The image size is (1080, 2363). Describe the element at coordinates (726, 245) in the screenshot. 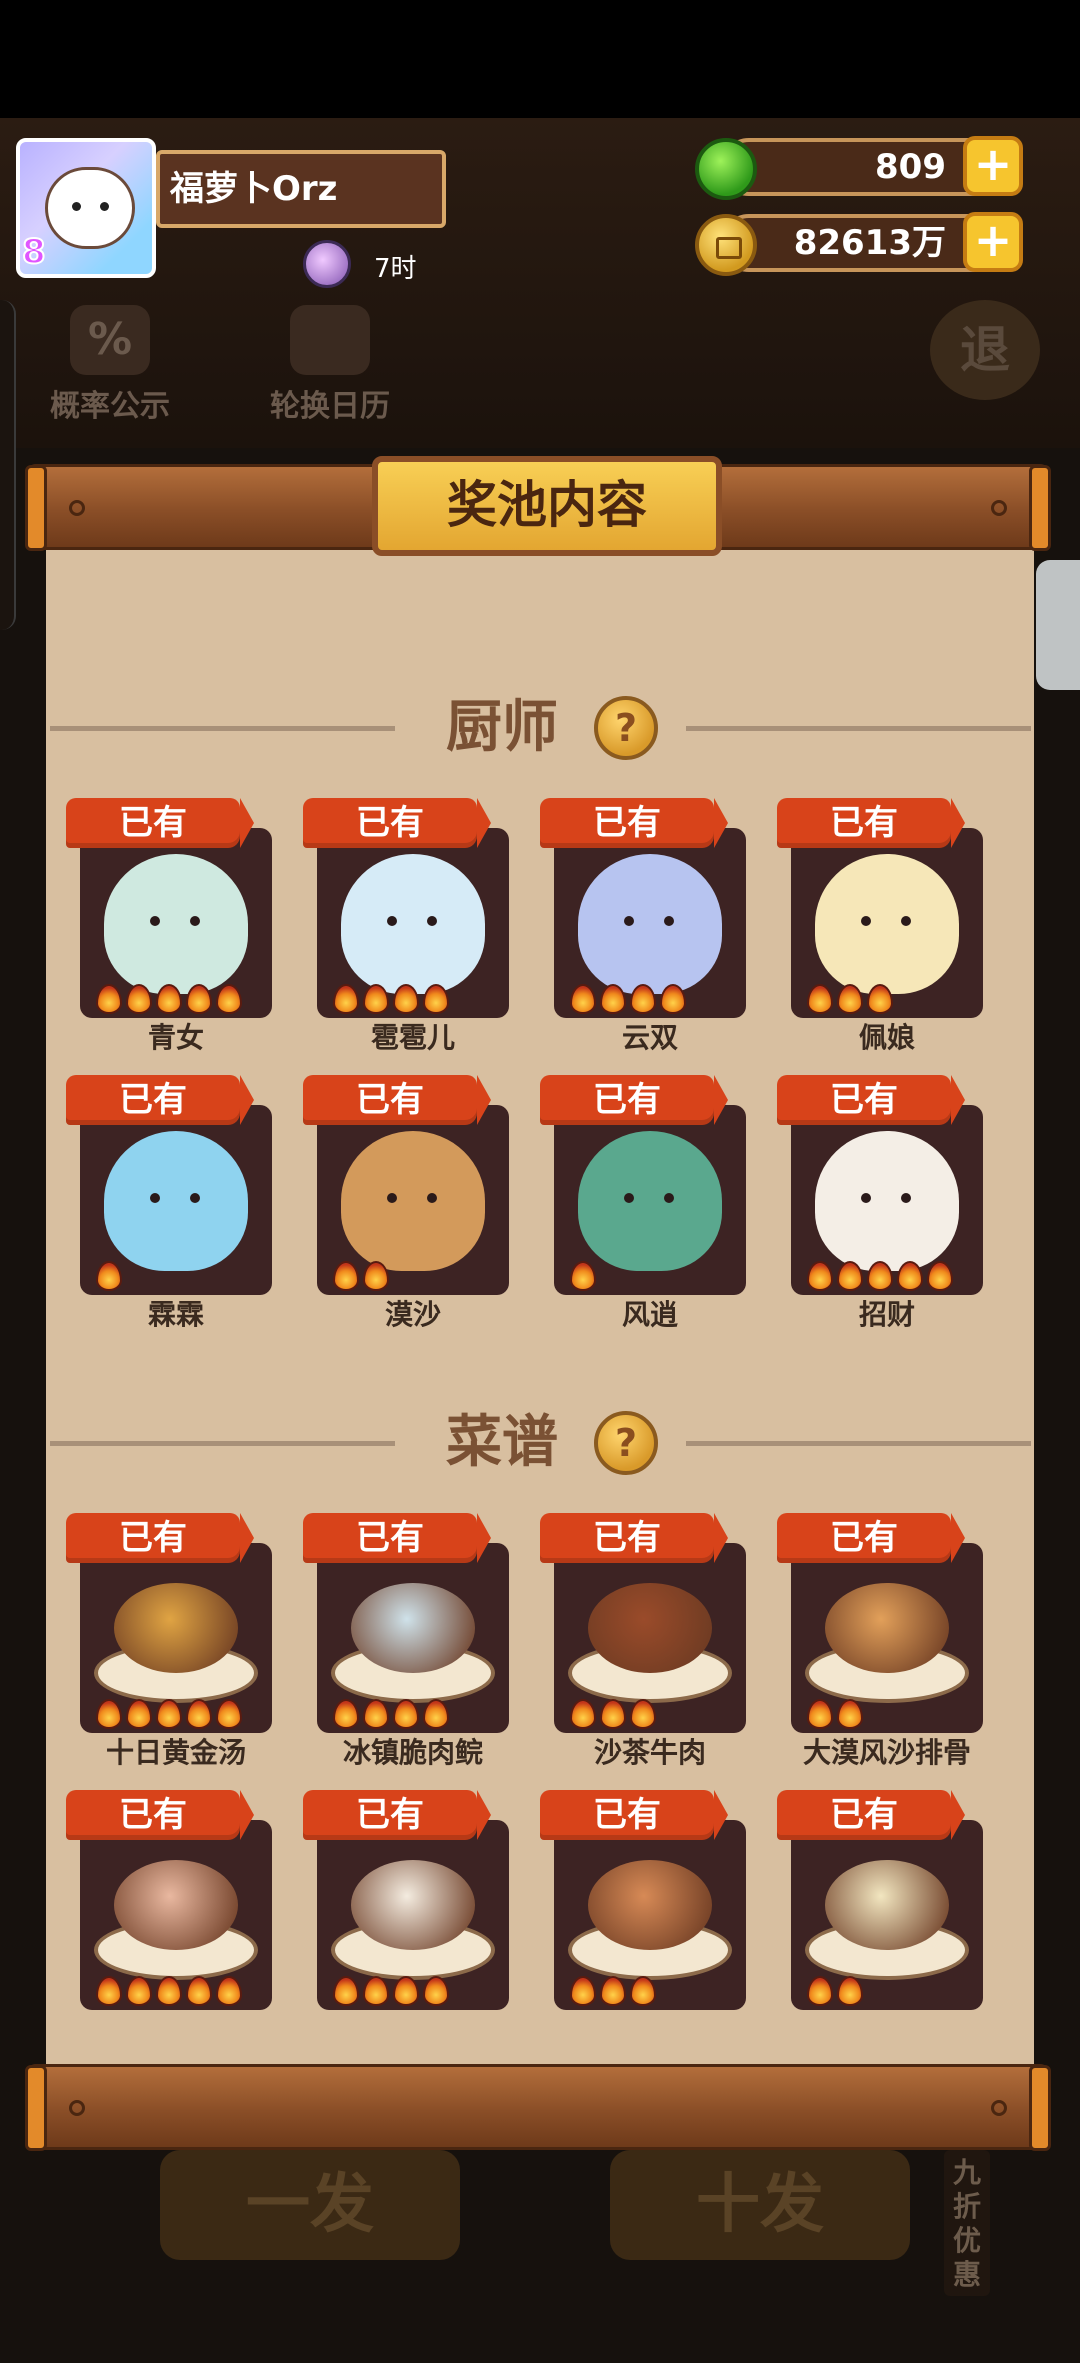

I see `coin-icon` at that location.